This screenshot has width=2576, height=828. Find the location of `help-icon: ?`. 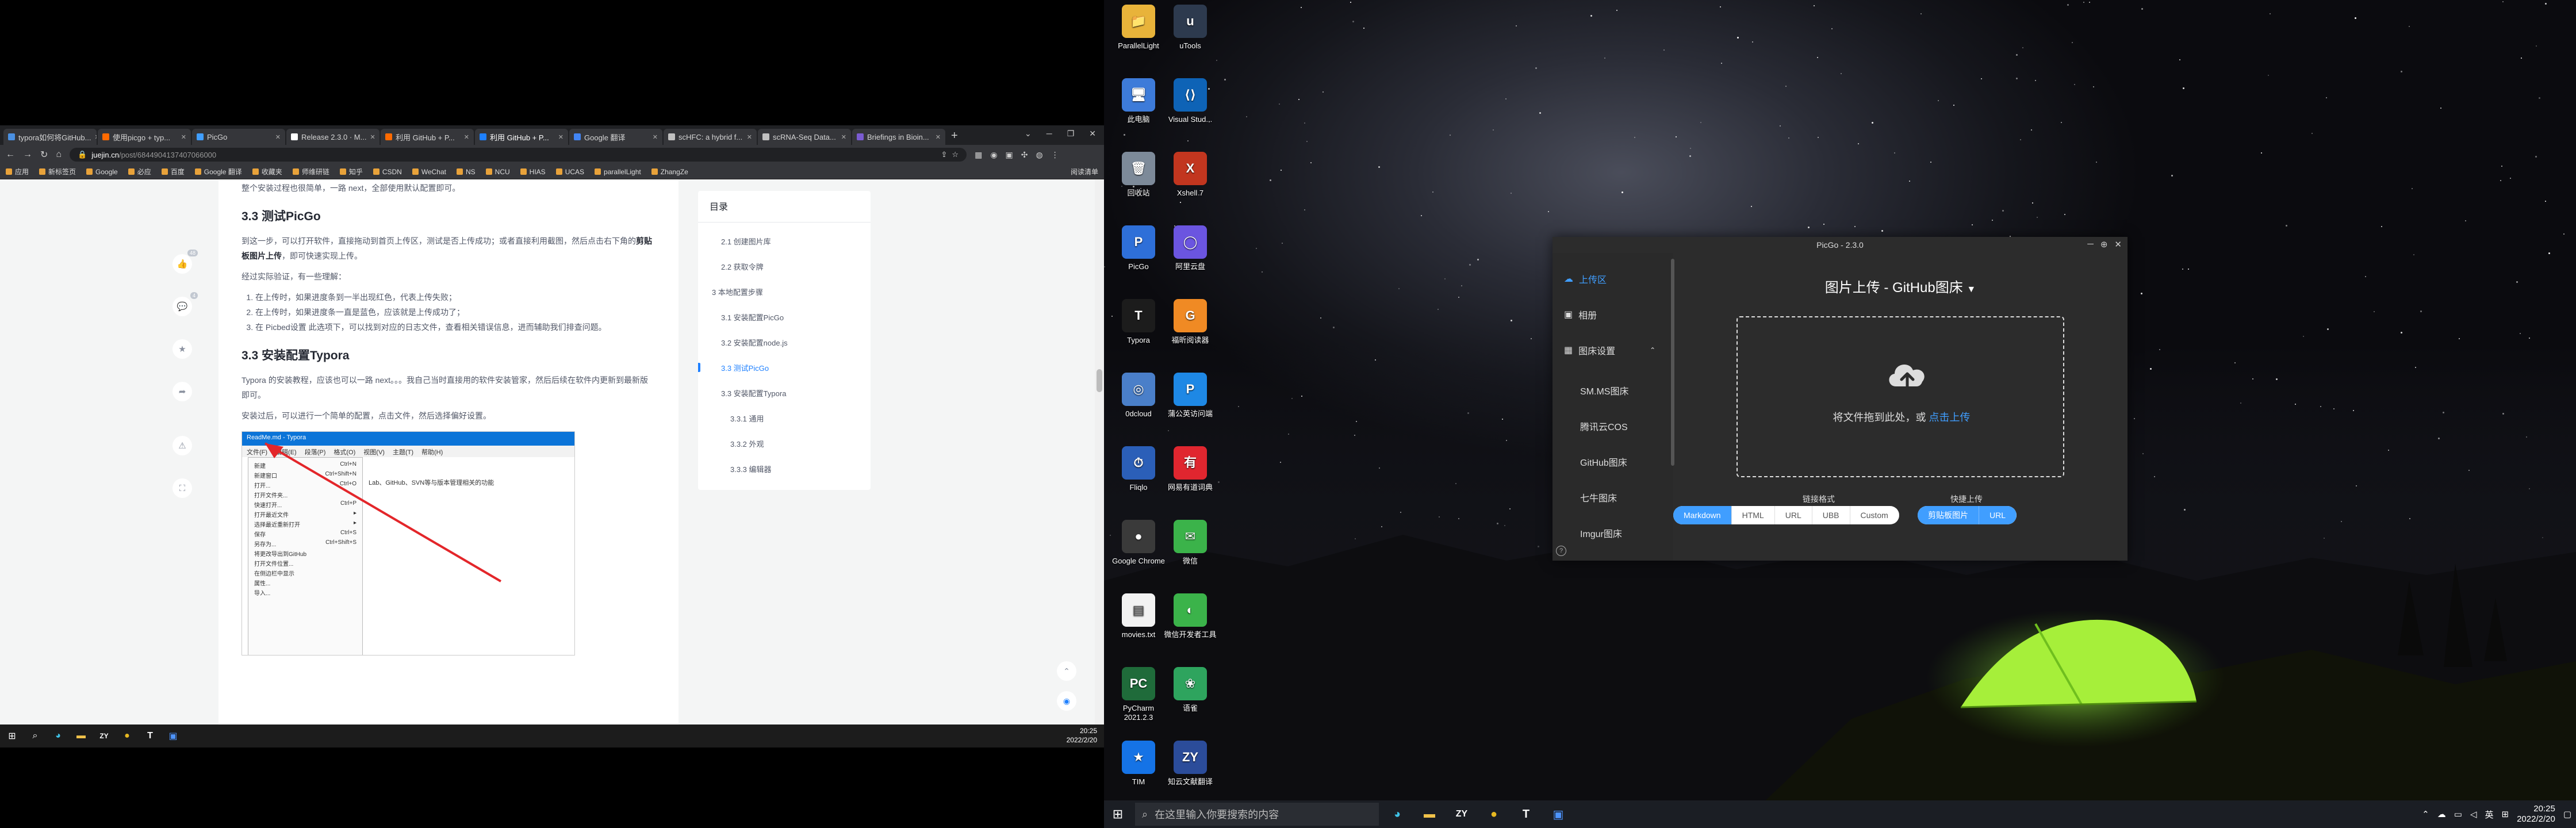

help-icon: ? is located at coordinates (1561, 551).